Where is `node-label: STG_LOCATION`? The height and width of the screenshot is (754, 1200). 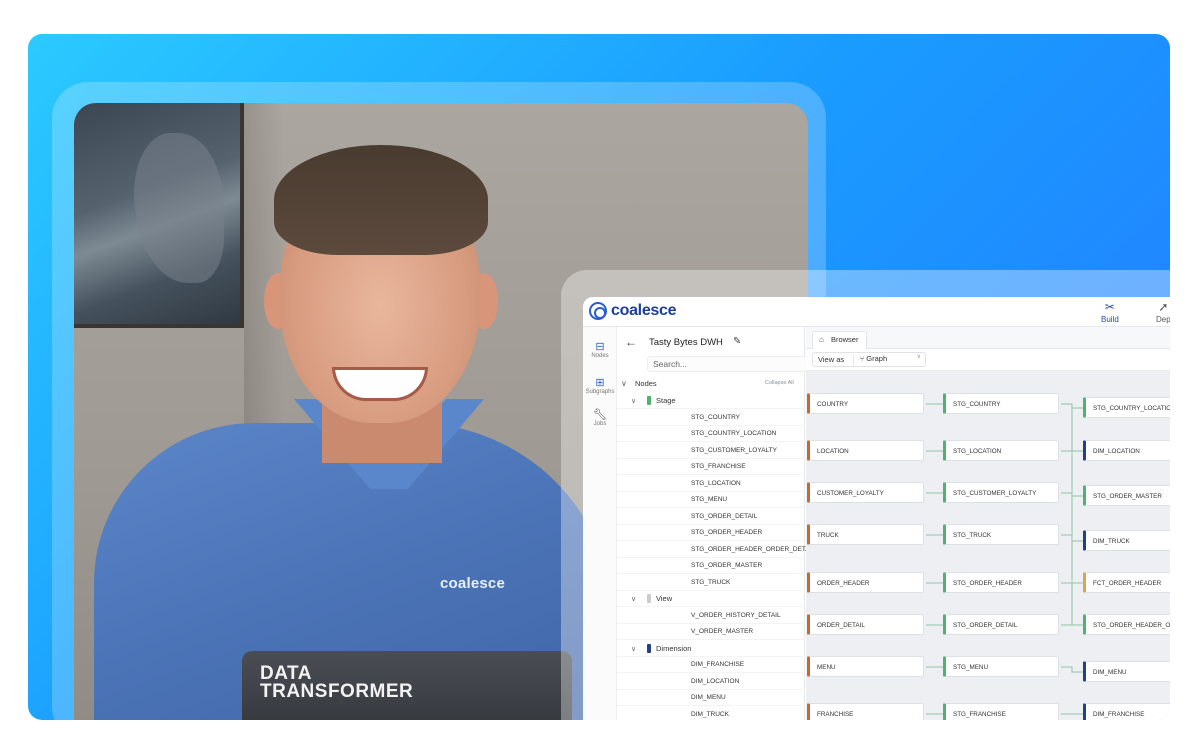
node-label: STG_LOCATION is located at coordinates (716, 483).